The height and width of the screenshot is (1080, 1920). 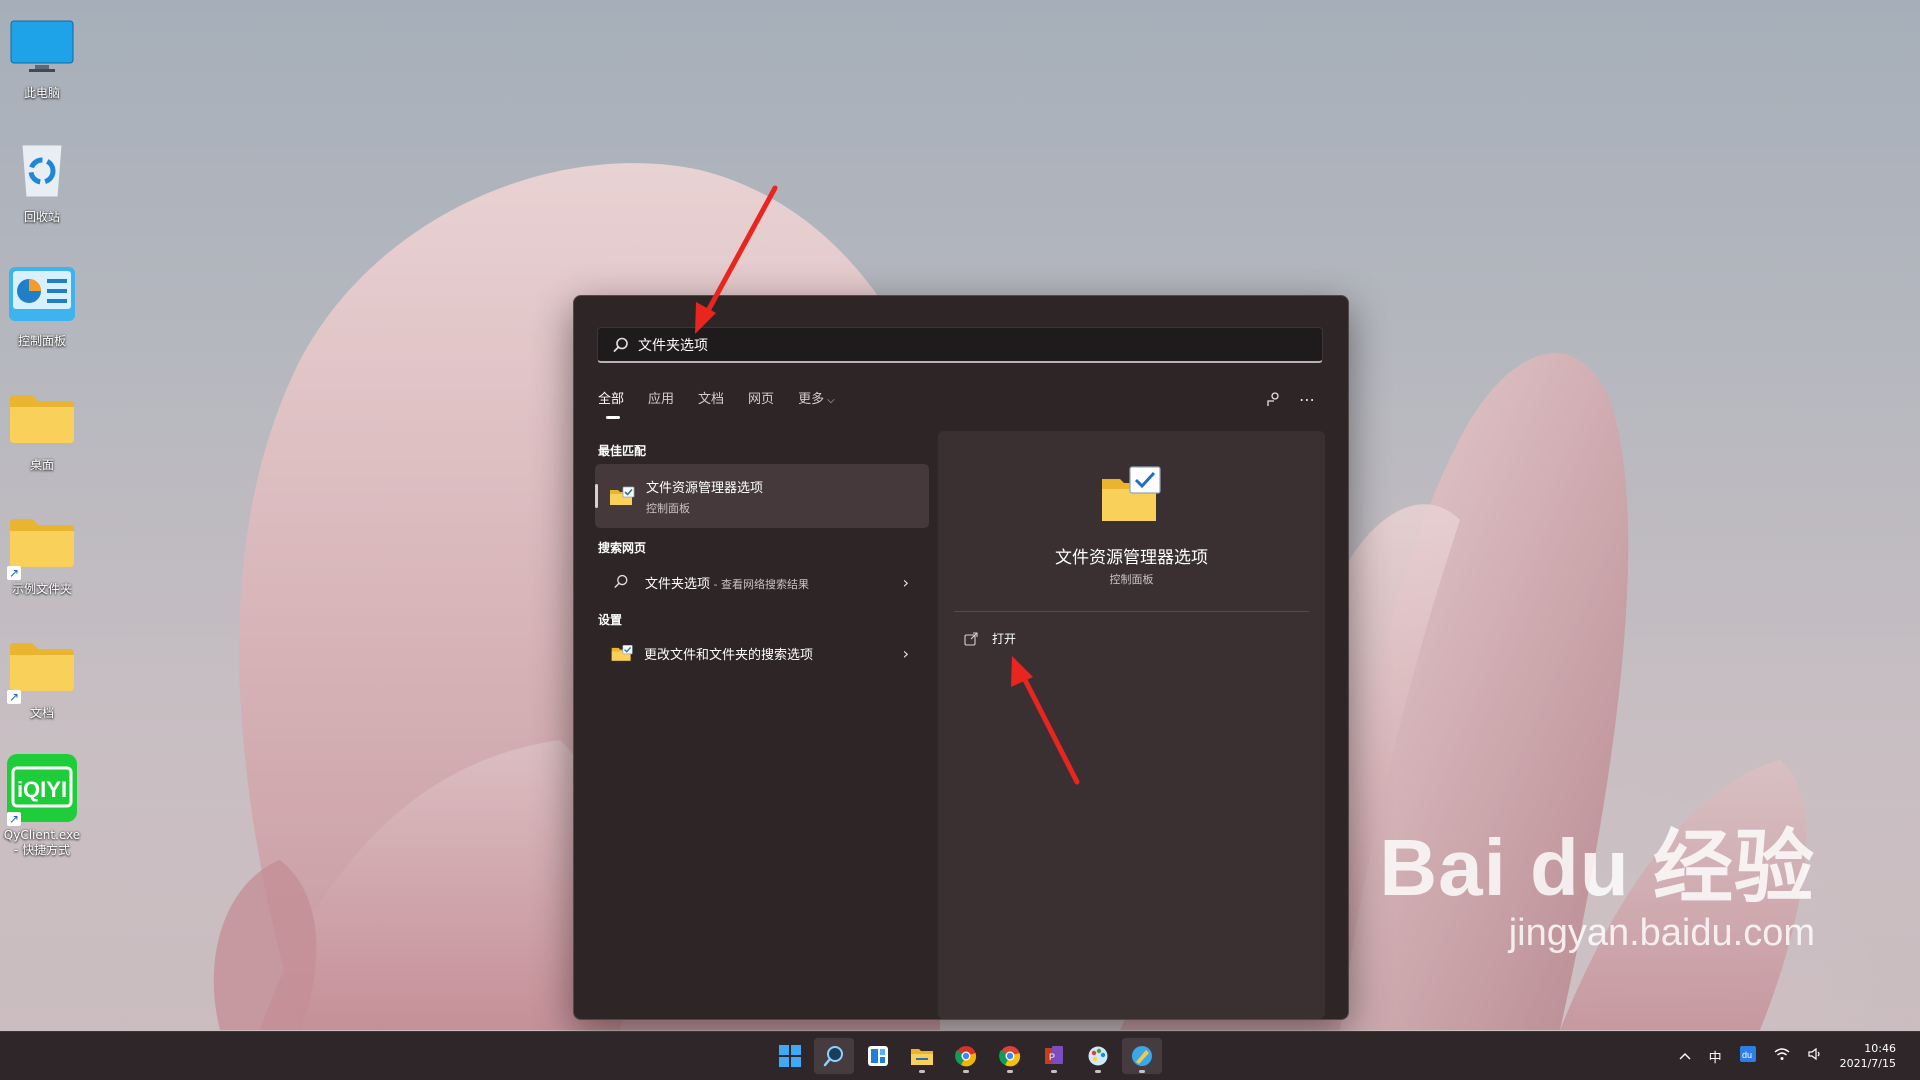 I want to click on pinned-app-button, so click(x=1142, y=1056).